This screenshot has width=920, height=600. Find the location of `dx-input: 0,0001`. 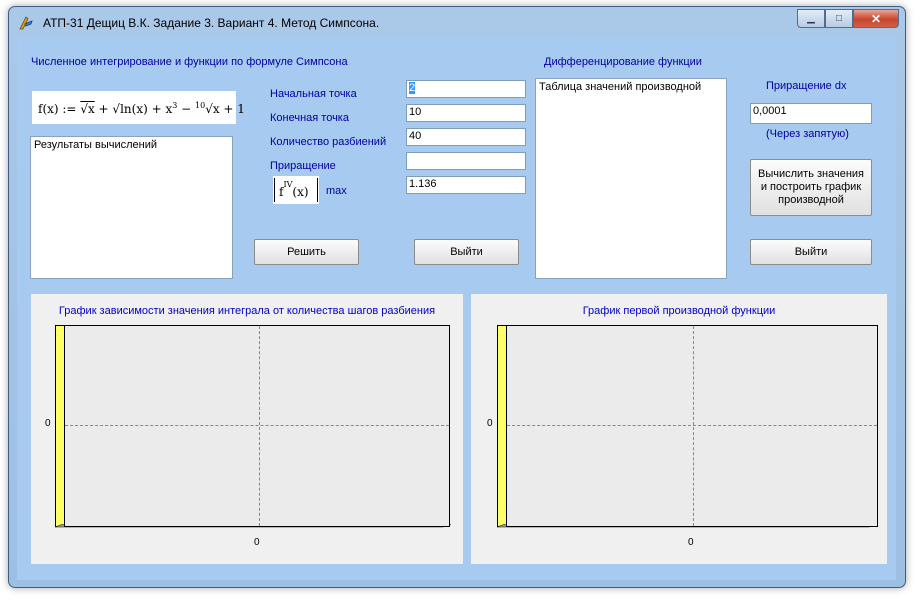

dx-input: 0,0001 is located at coordinates (811, 113).